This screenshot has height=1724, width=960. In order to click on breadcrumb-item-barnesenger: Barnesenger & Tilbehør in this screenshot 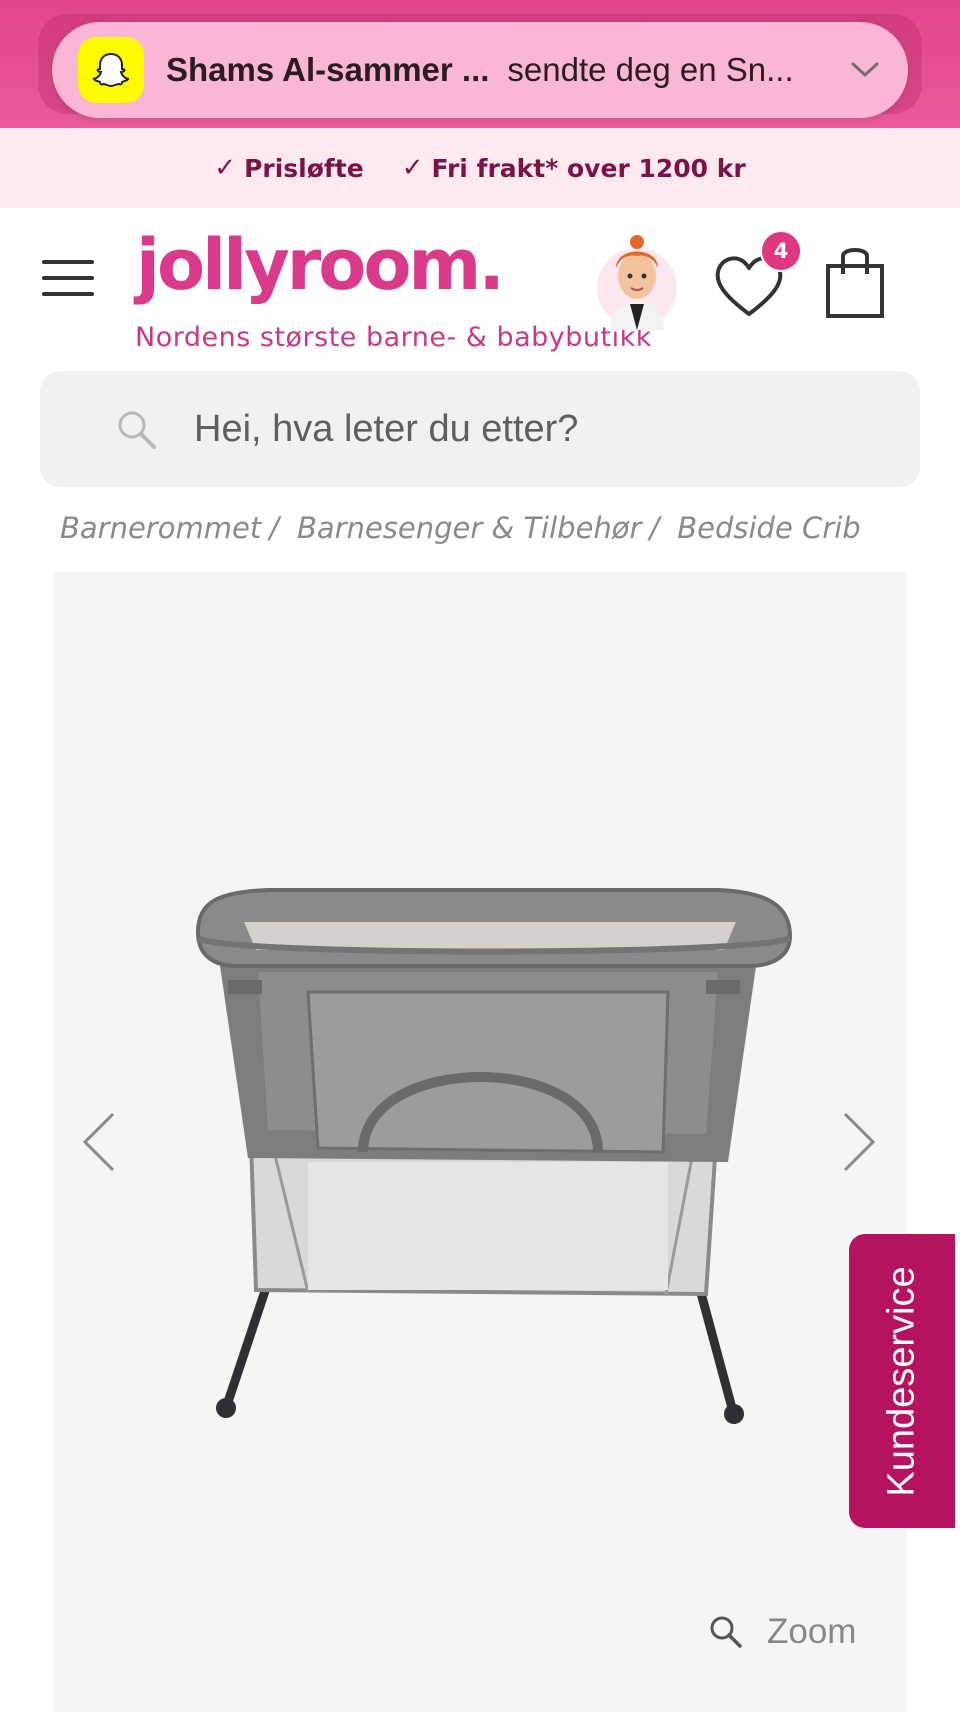, I will do `click(469, 528)`.